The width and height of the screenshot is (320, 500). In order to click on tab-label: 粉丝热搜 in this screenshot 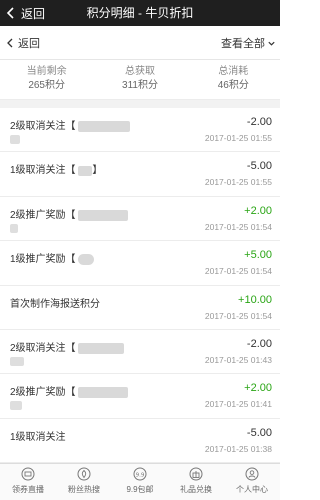, I will do `click(84, 489)`.